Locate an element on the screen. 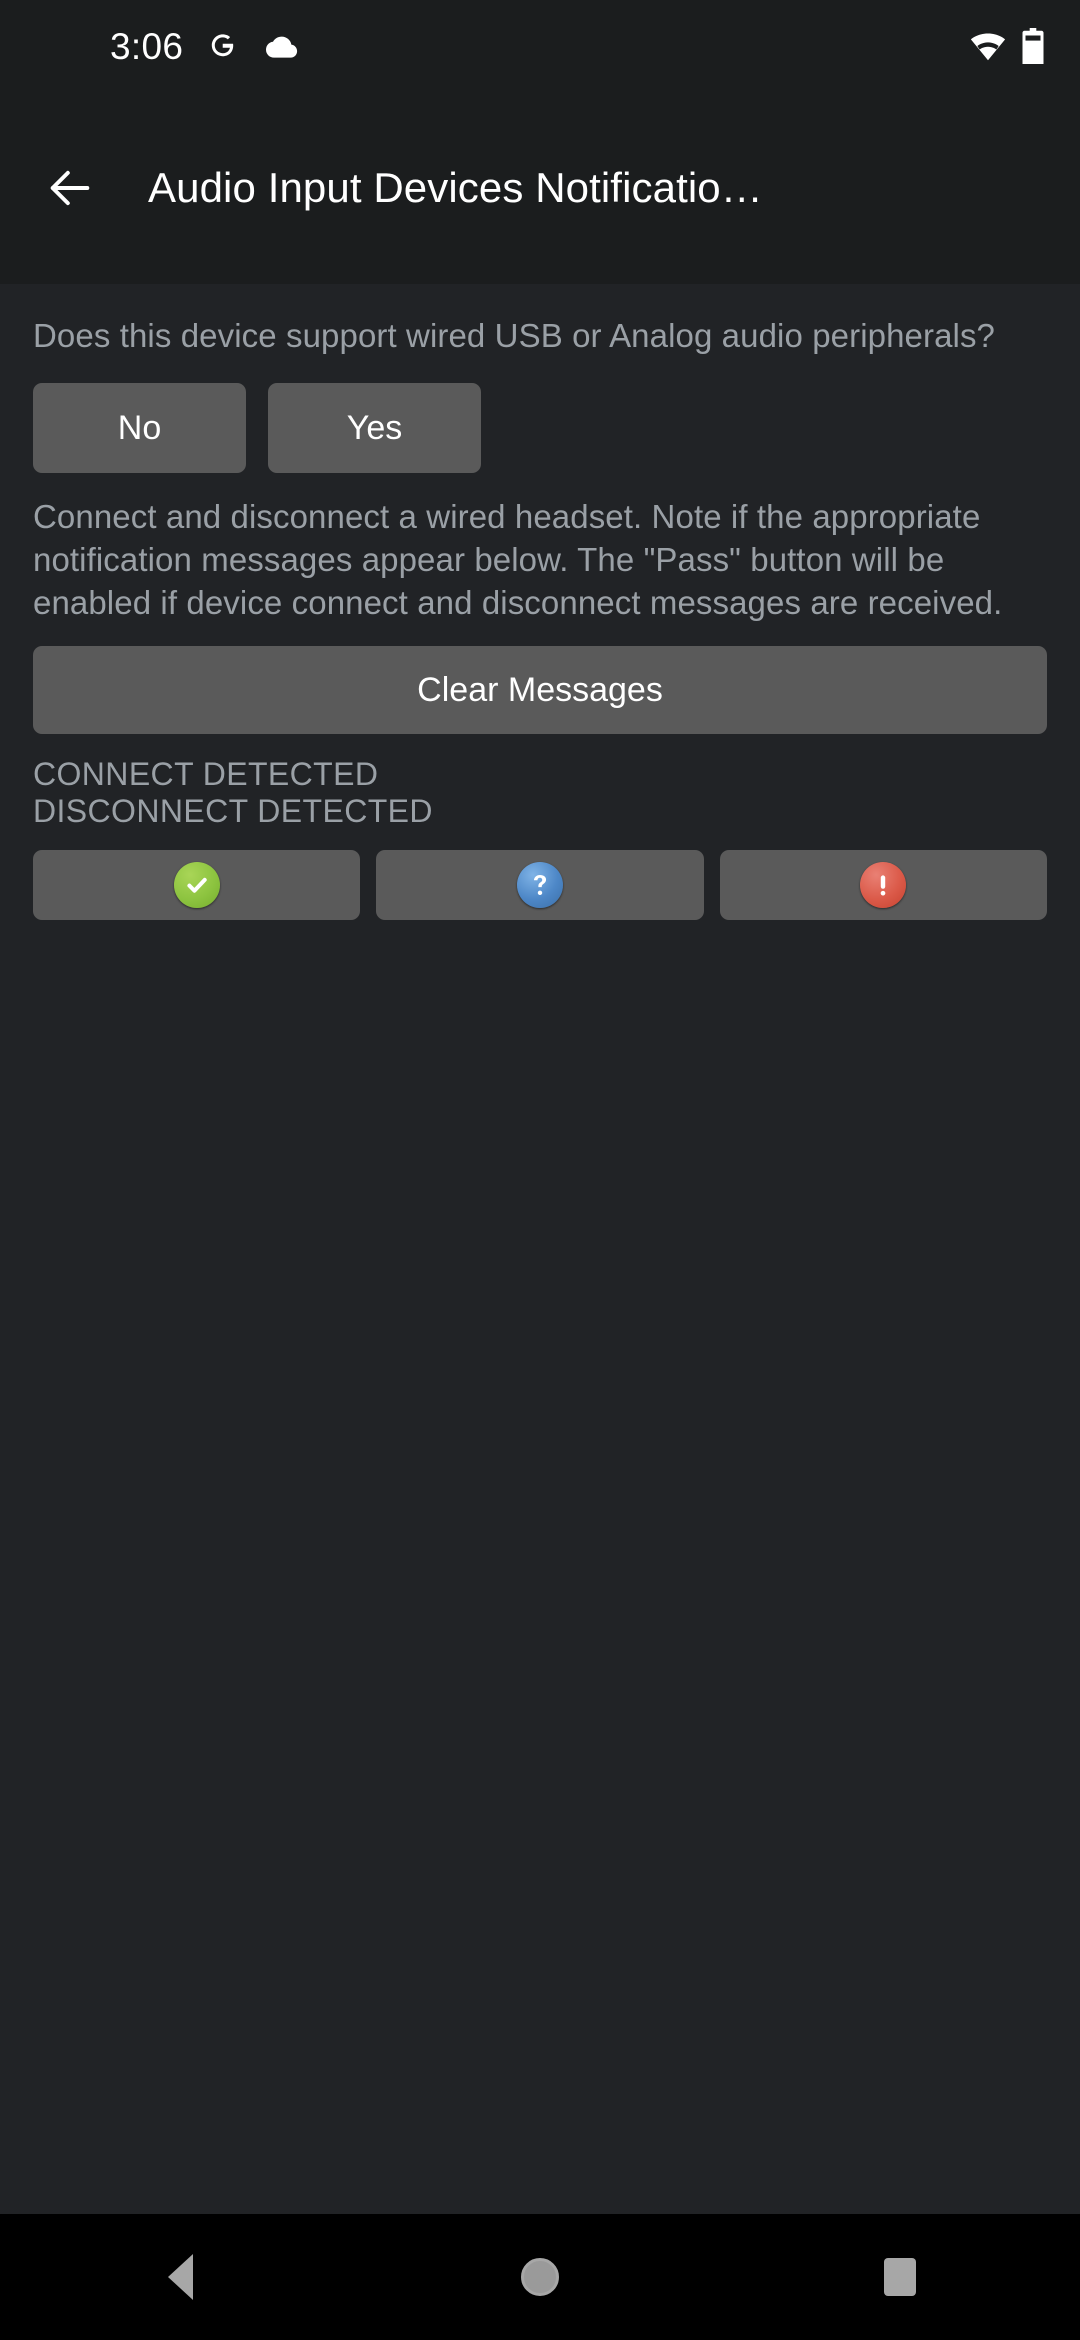 The width and height of the screenshot is (1080, 2340). question-circle-icon is located at coordinates (539, 885).